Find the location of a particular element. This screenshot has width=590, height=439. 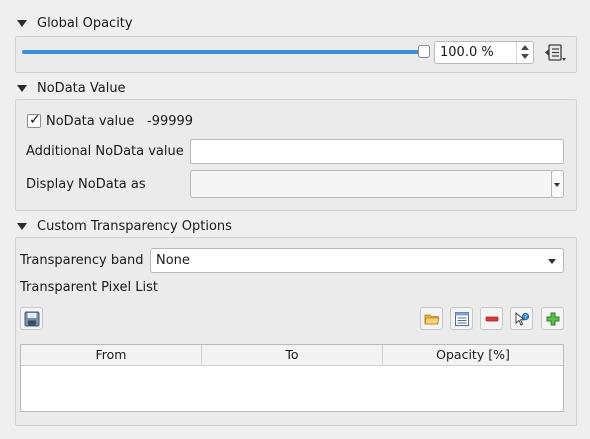

transparency-band-label: Transparency band is located at coordinates (82, 260).